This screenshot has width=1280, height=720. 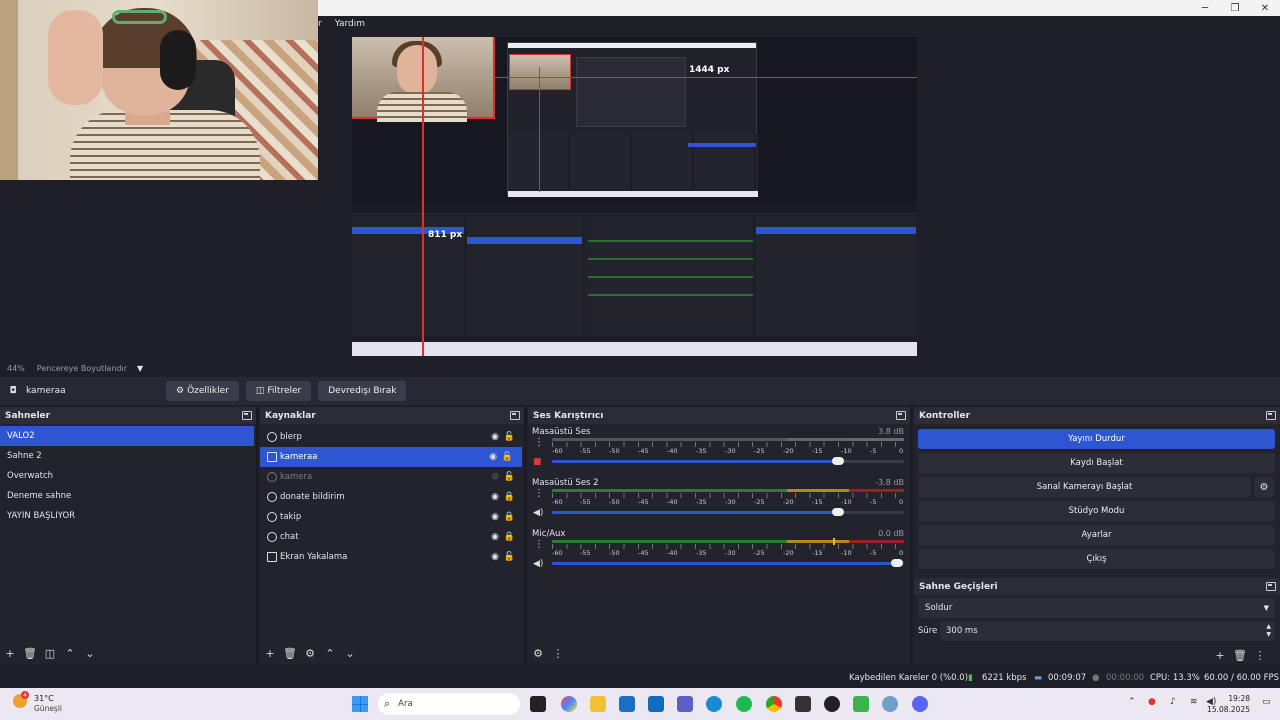 I want to click on taskbar-clock: 19:28 15.08.2025, so click(x=1228, y=704).